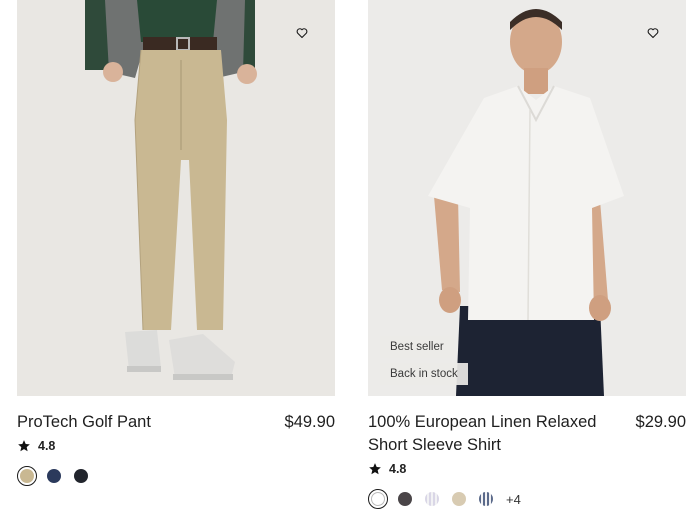 This screenshot has width=700, height=516. What do you see at coordinates (142, 422) in the screenshot?
I see `product-name: ProTech Golf Pant` at bounding box center [142, 422].